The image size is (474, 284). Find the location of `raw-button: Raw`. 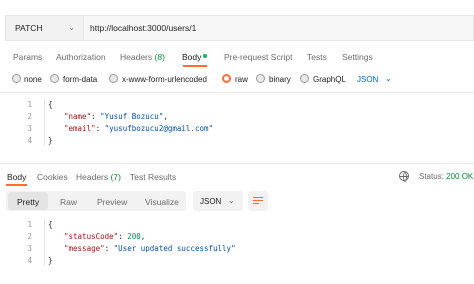

raw-button: Raw is located at coordinates (68, 202).